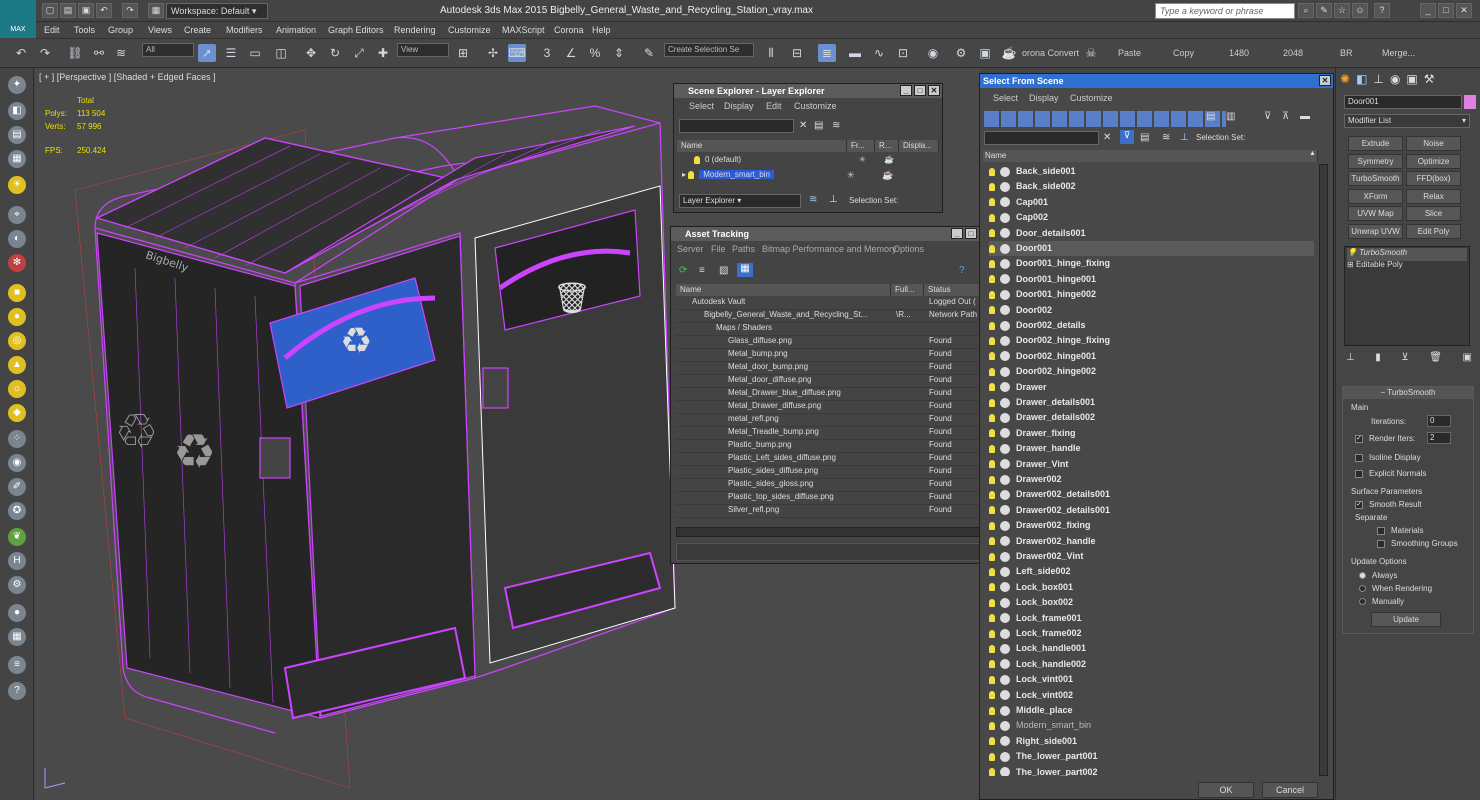  I want to click on copy-button: Copy, so click(1183, 53).